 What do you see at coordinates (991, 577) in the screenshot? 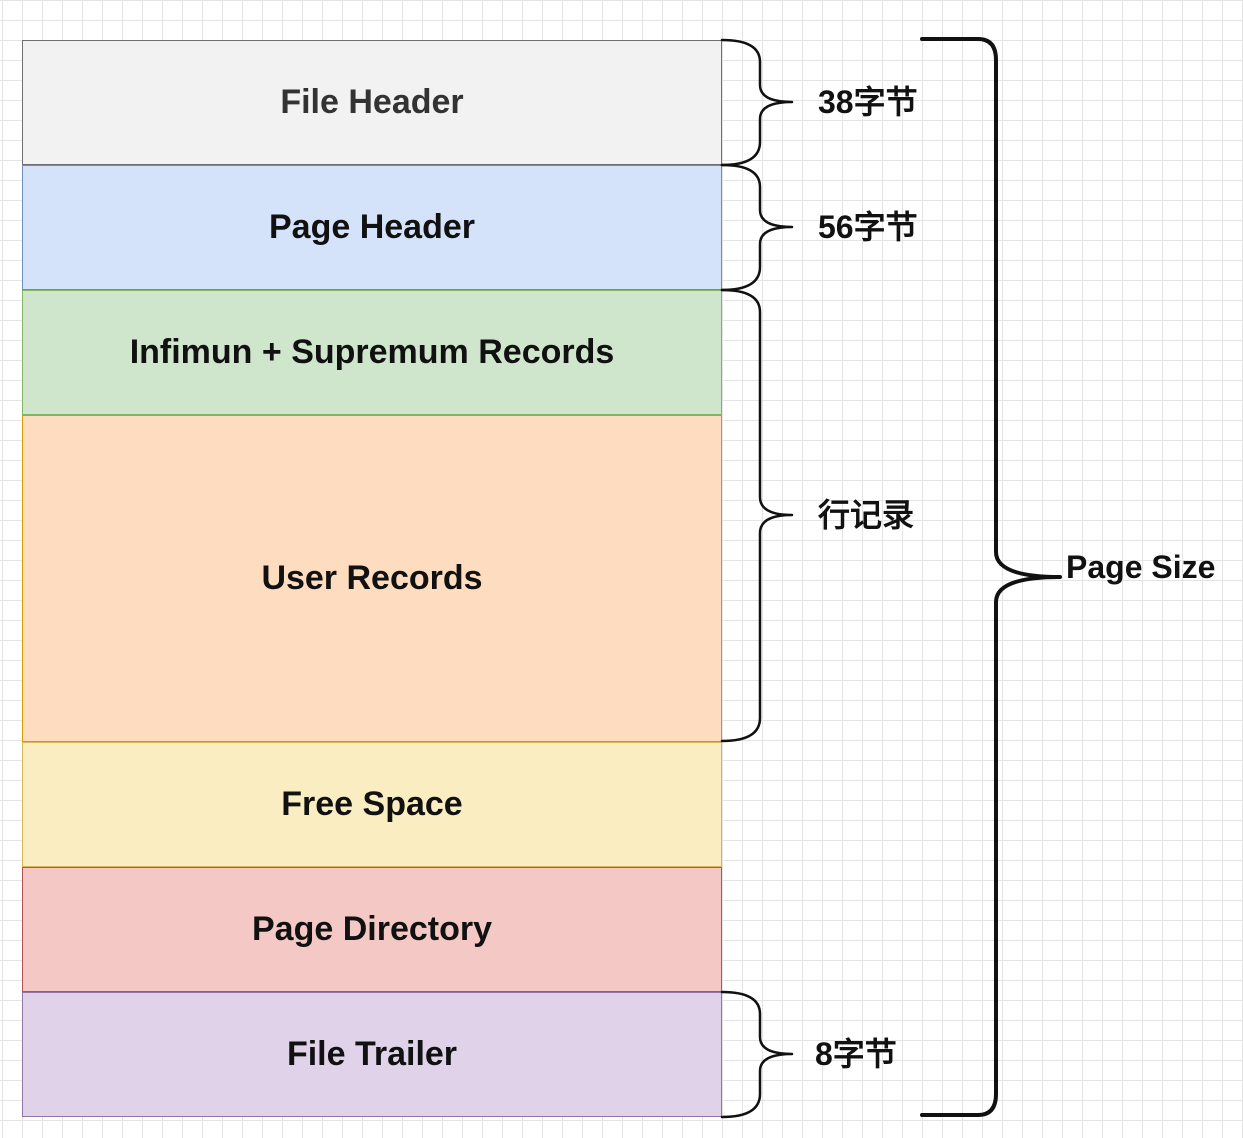
I see `page-size-brace` at bounding box center [991, 577].